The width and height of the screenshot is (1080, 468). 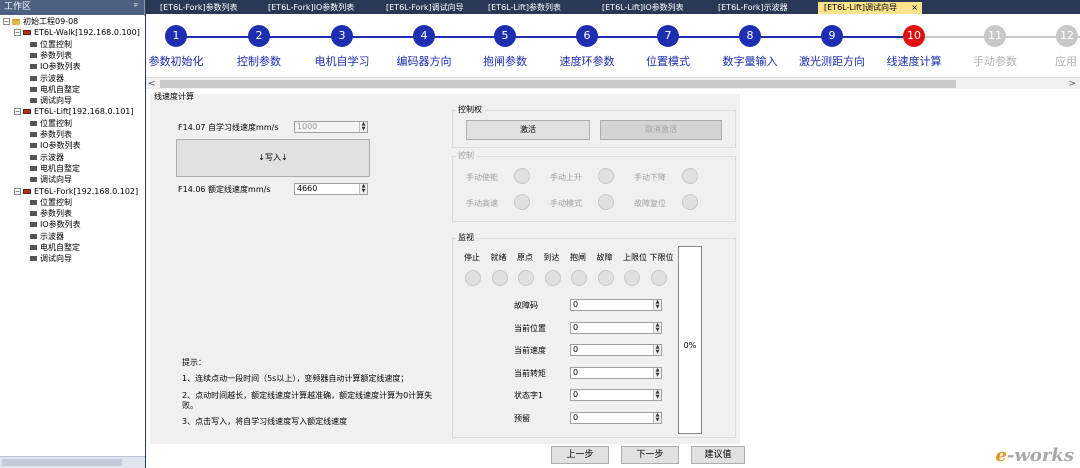 What do you see at coordinates (331, 127) in the screenshot?
I see `f1407-field: 1000 ▲ ▼` at bounding box center [331, 127].